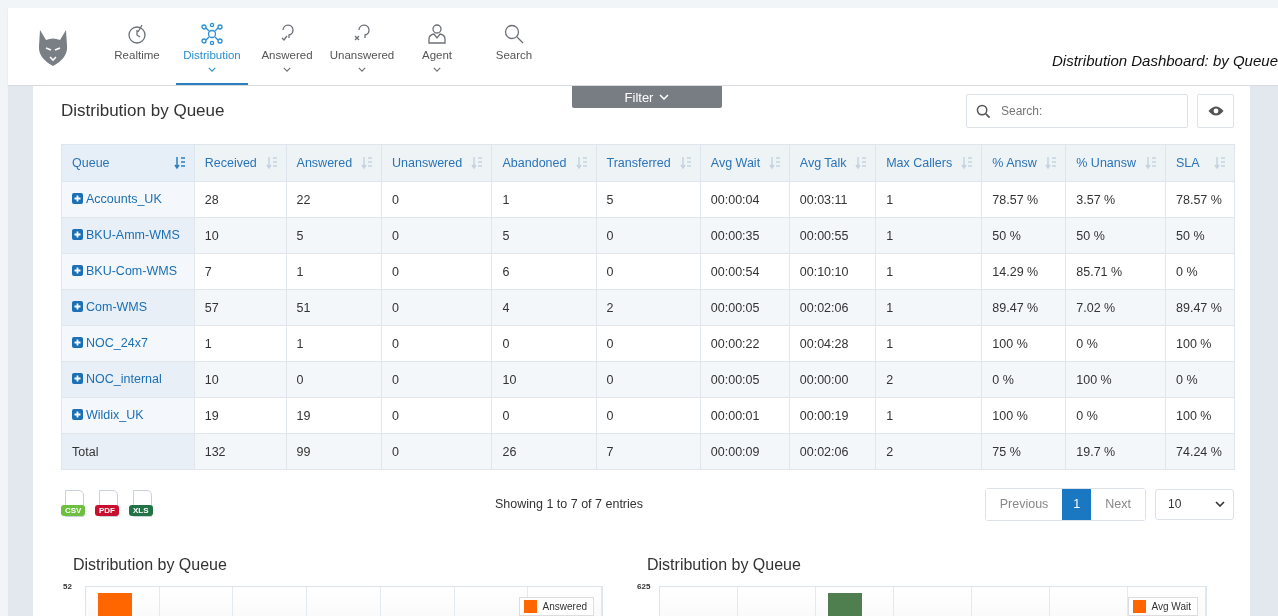 This screenshot has height=616, width=1278. I want to click on table-cell: 00:00:55, so click(824, 235).